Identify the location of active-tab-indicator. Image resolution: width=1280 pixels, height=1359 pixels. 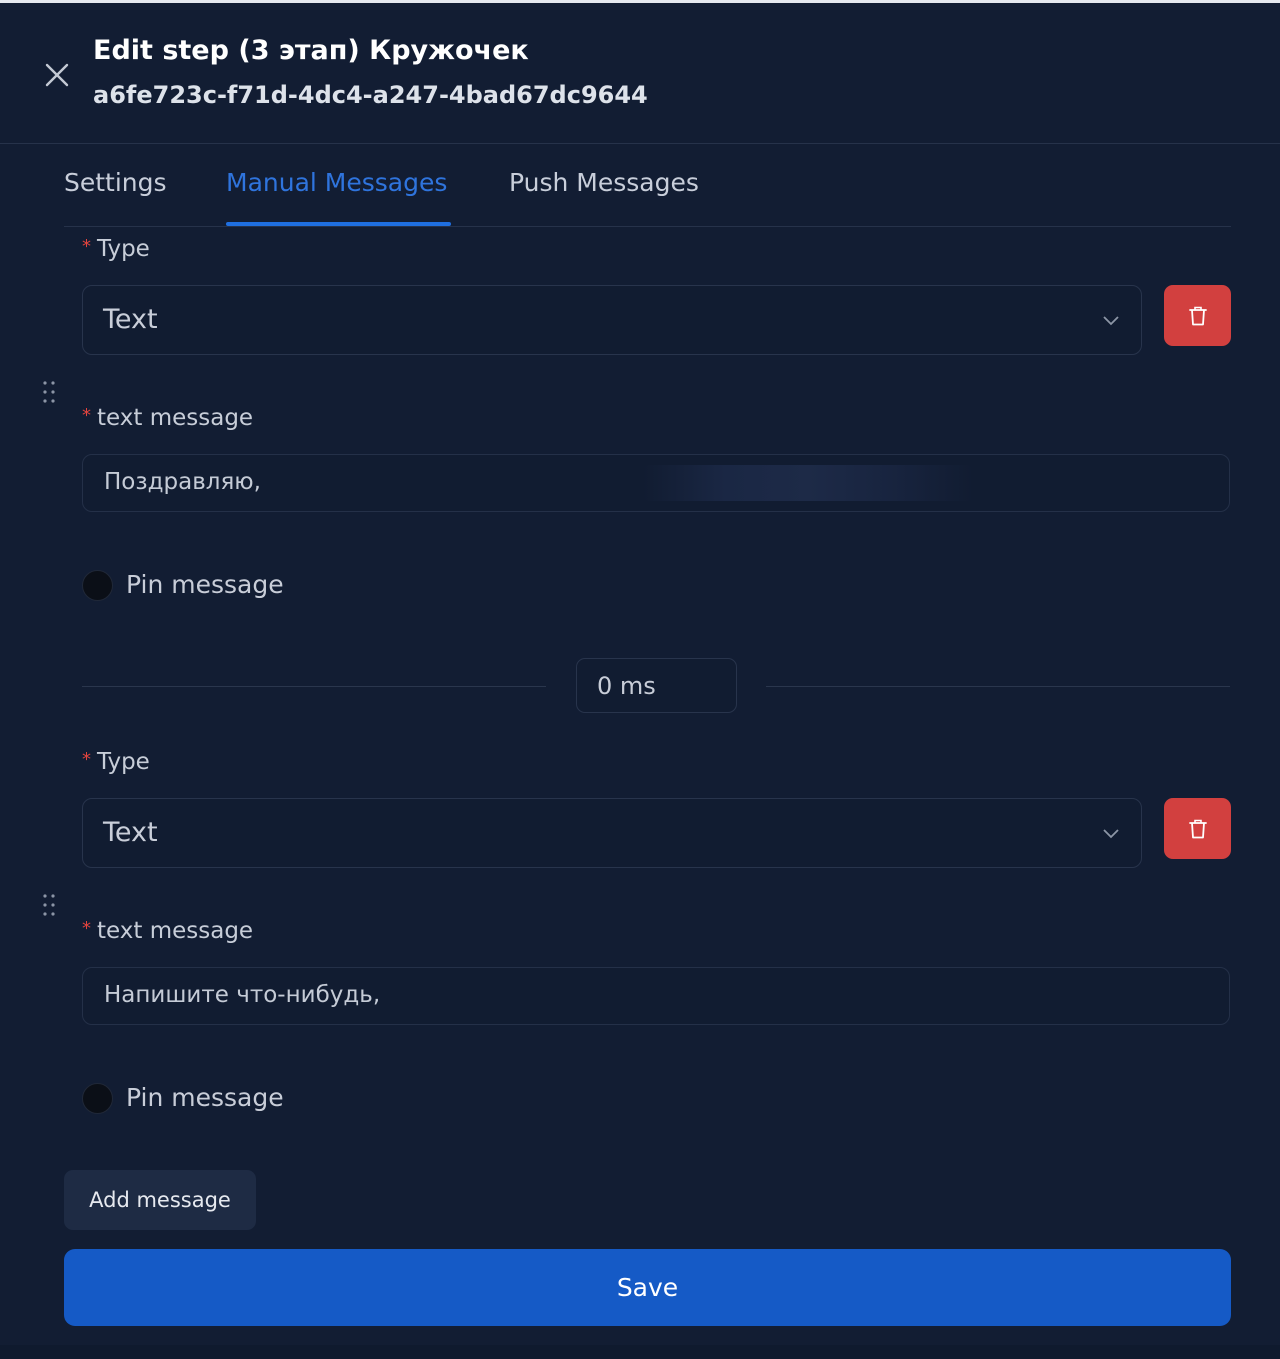
(338, 224).